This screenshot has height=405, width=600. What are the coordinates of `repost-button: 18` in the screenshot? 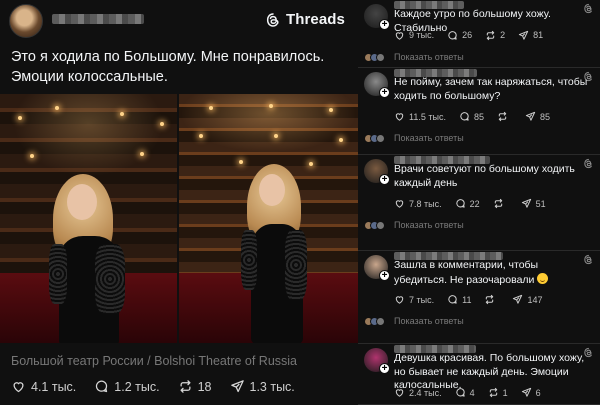 It's located at (195, 386).